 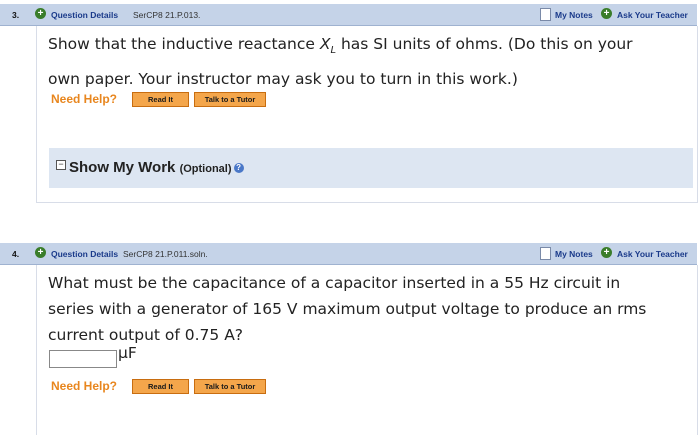 I want to click on q4-question-details-link: Question Details, so click(x=84, y=254).